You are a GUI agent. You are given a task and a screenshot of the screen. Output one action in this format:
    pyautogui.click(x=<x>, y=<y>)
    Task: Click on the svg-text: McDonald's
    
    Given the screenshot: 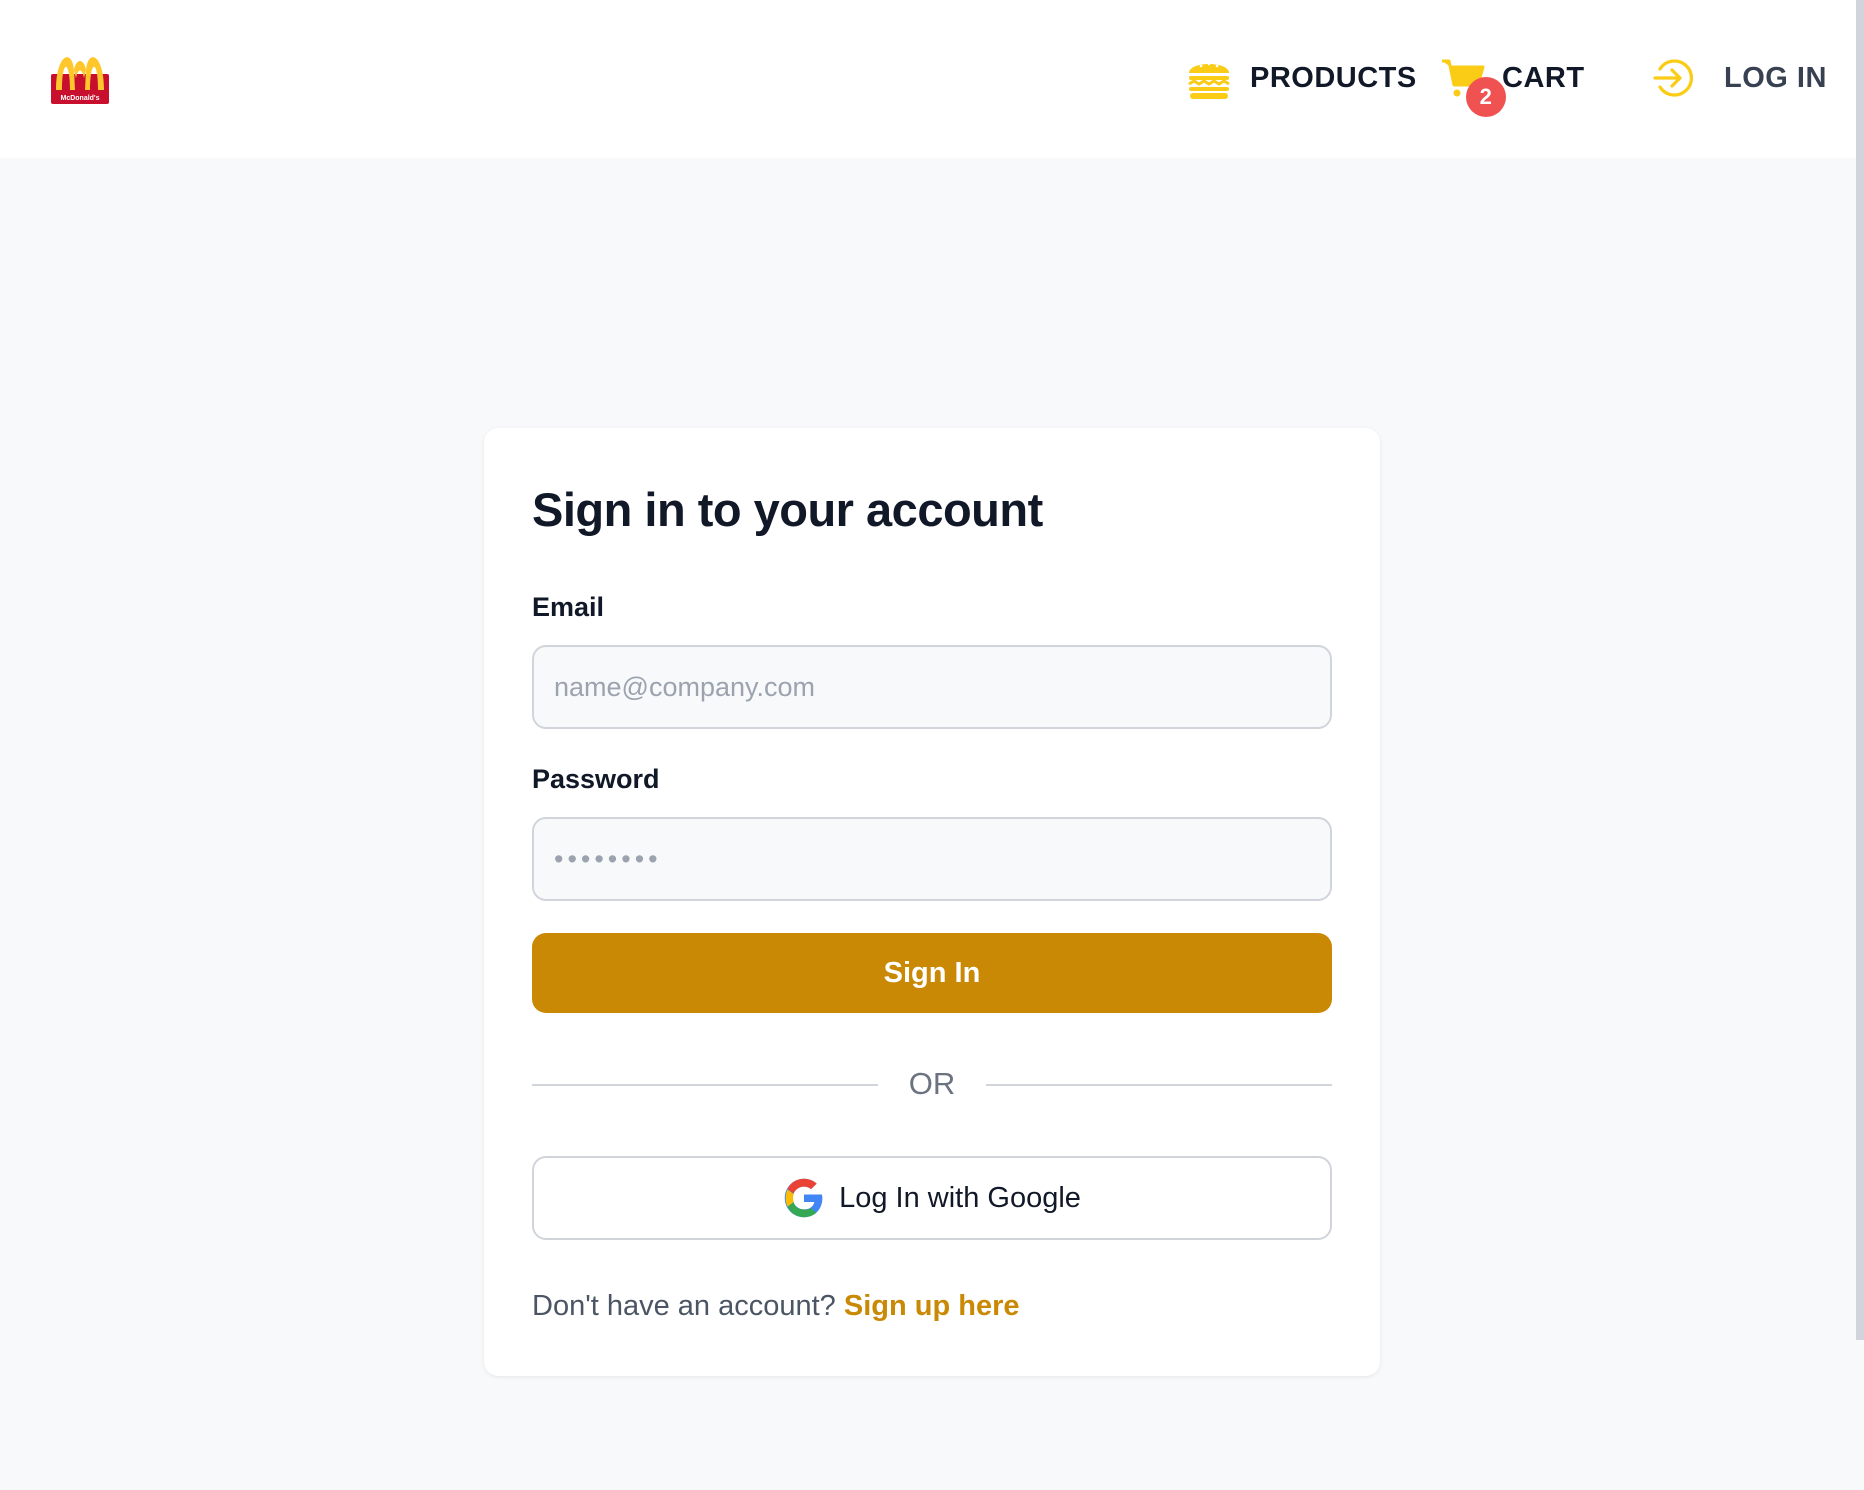 What is the action you would take?
    pyautogui.click(x=79, y=98)
    